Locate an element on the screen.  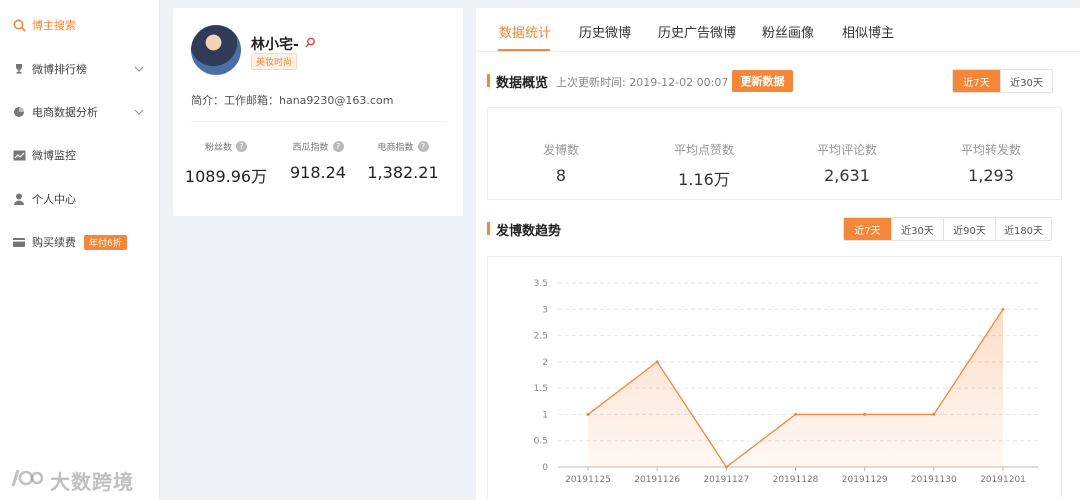
update-data-button: 更新数据 is located at coordinates (762, 81).